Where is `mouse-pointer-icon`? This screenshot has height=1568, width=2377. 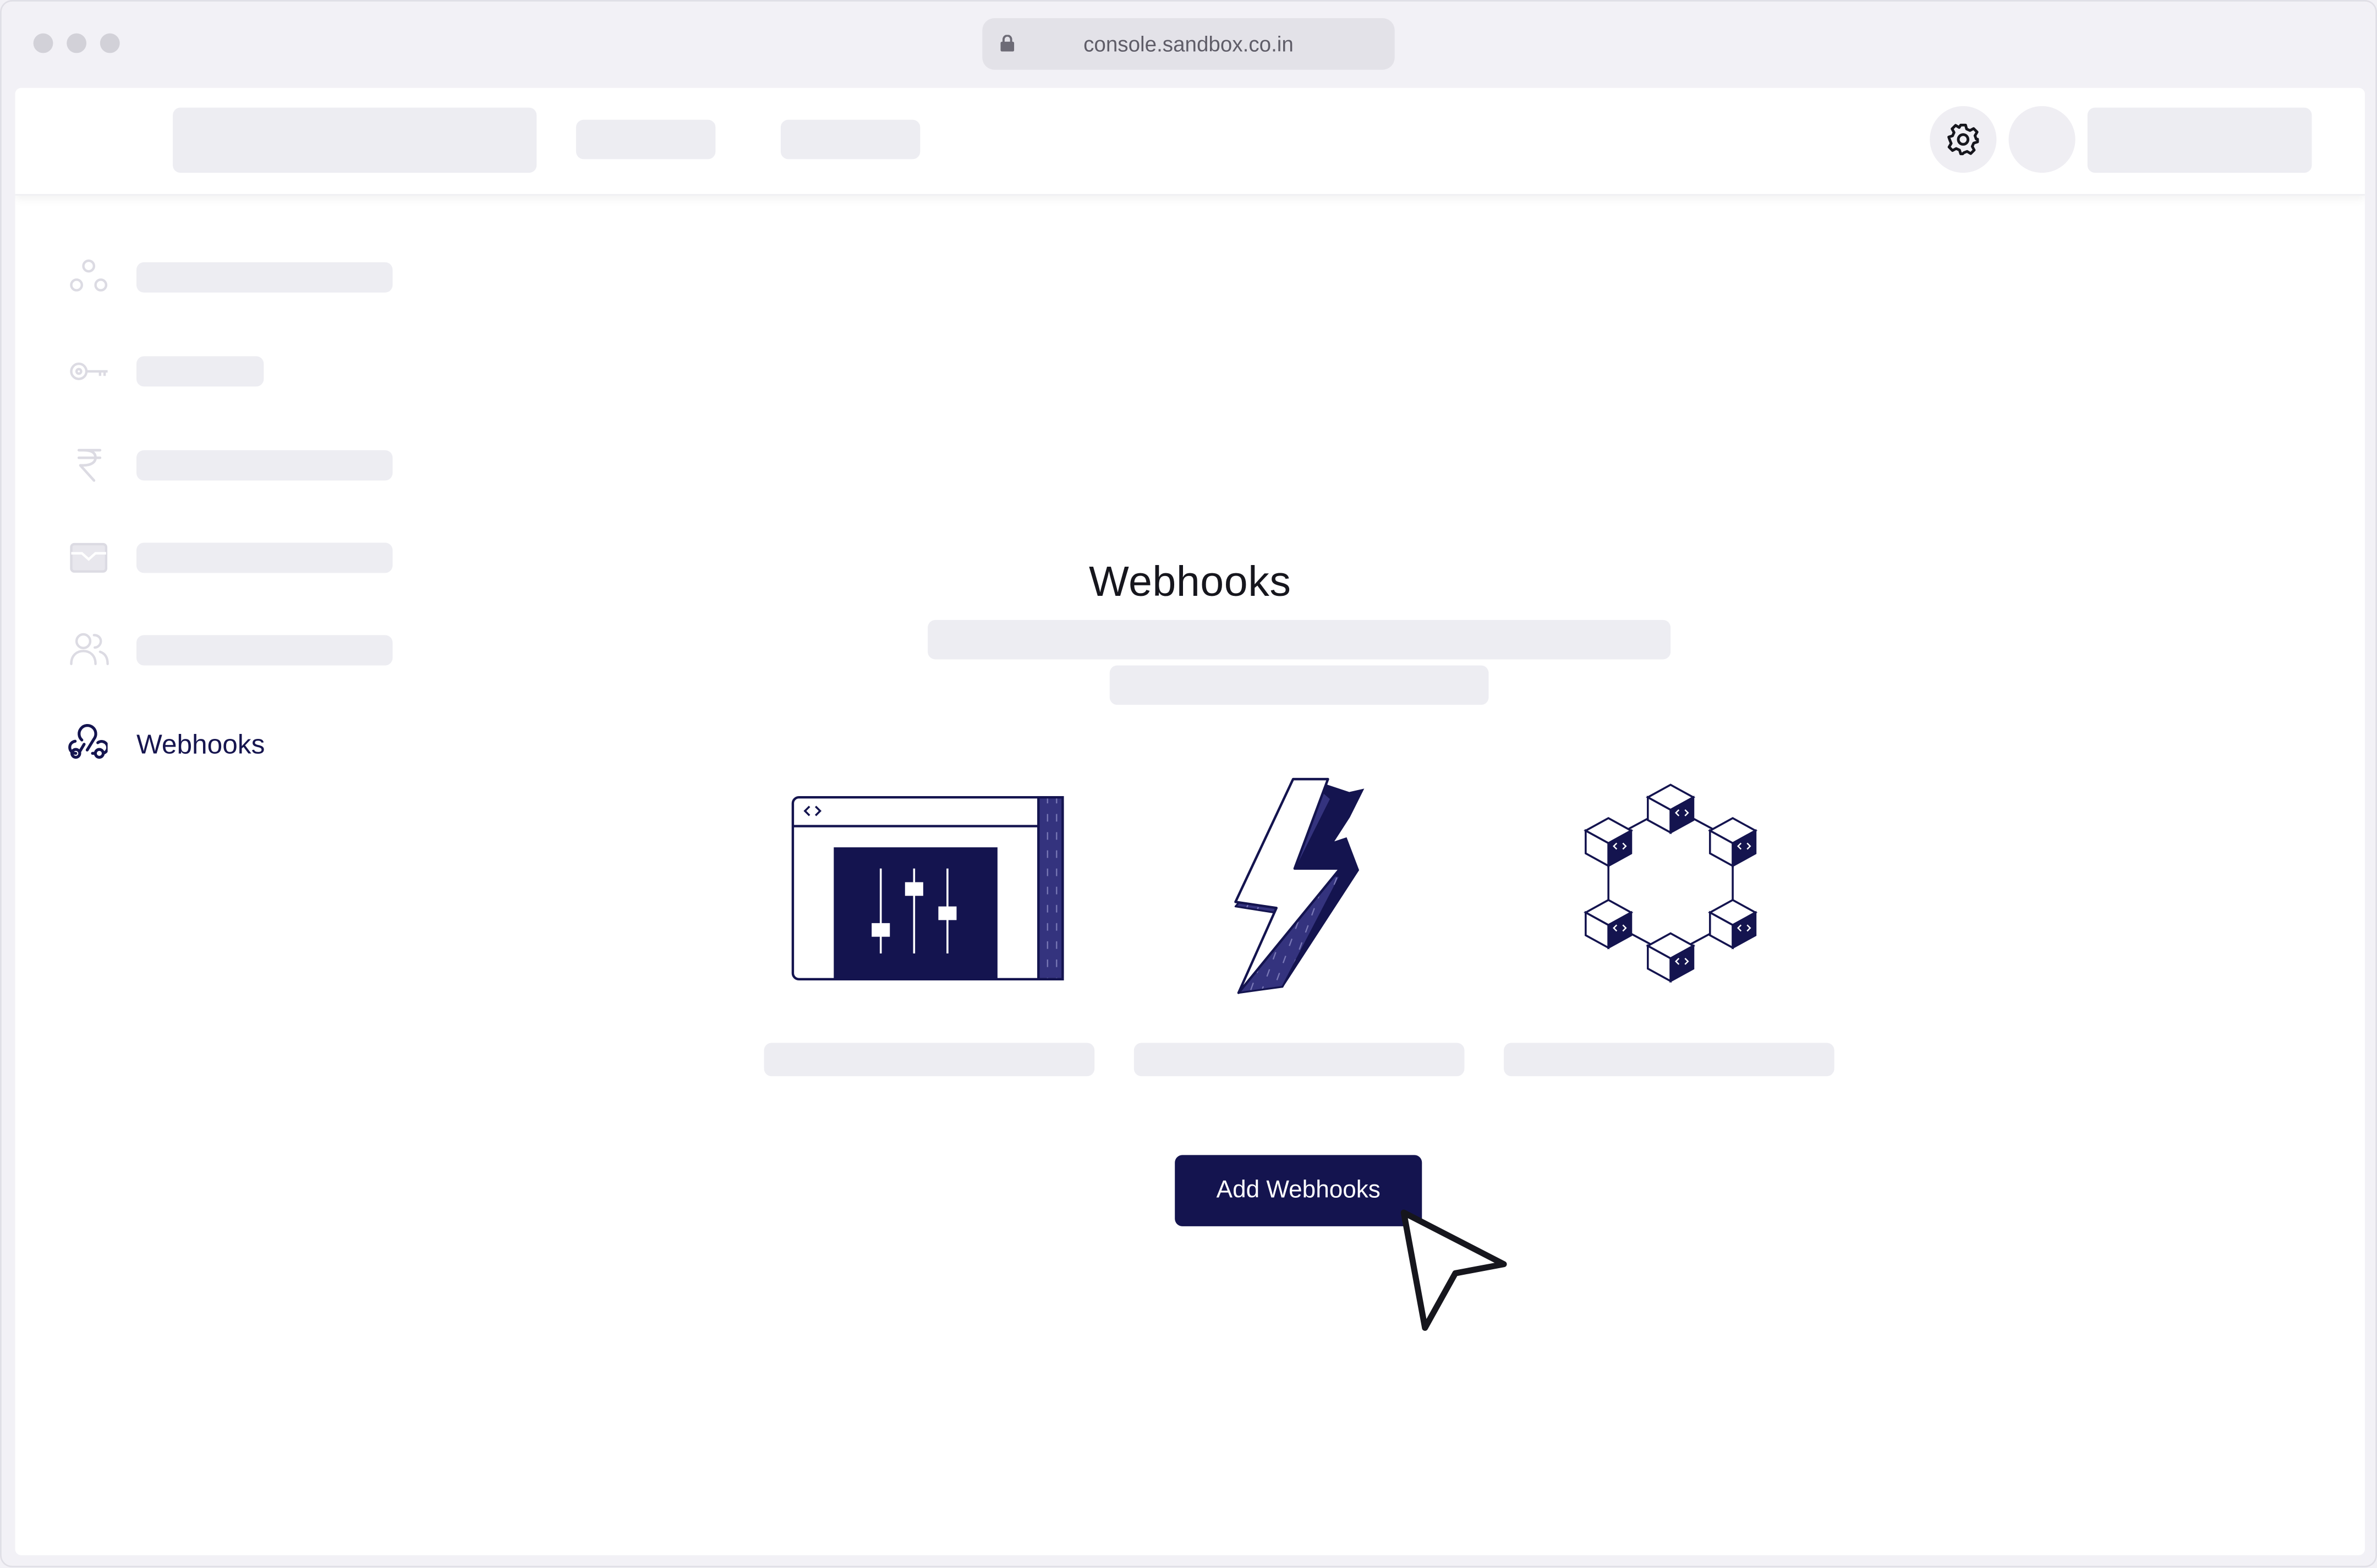
mouse-pointer-icon is located at coordinates (1453, 1270).